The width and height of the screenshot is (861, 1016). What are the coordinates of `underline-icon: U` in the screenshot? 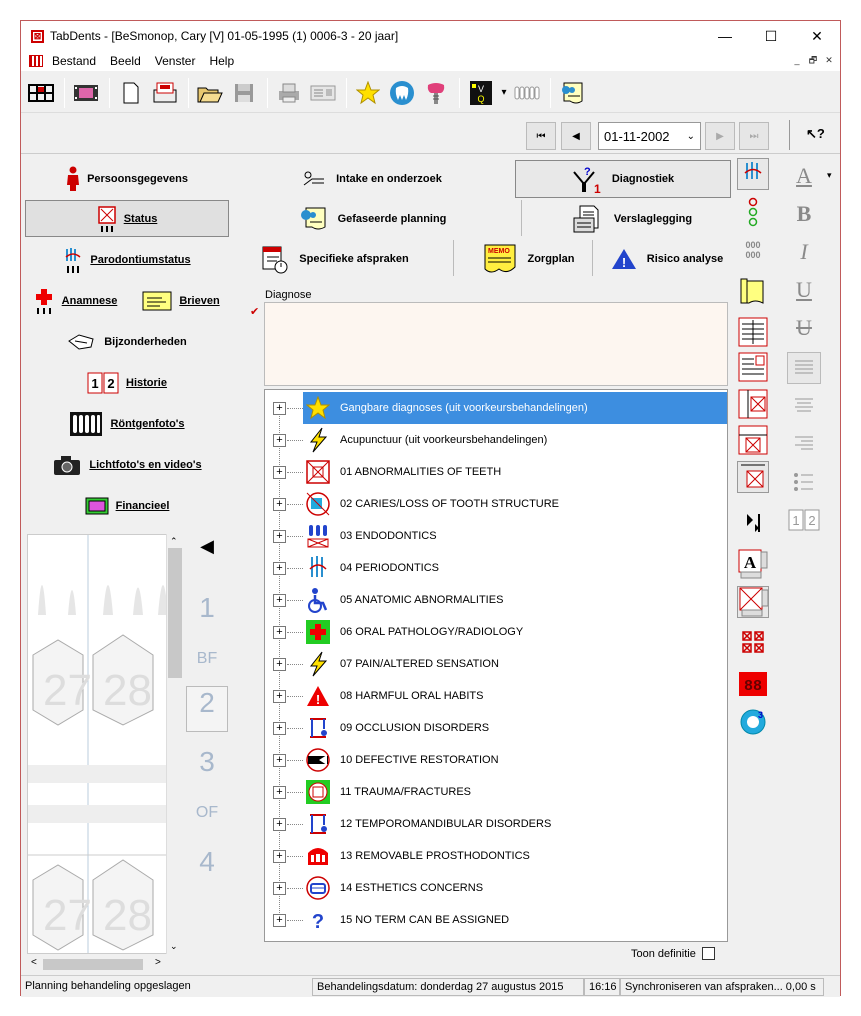 It's located at (804, 290).